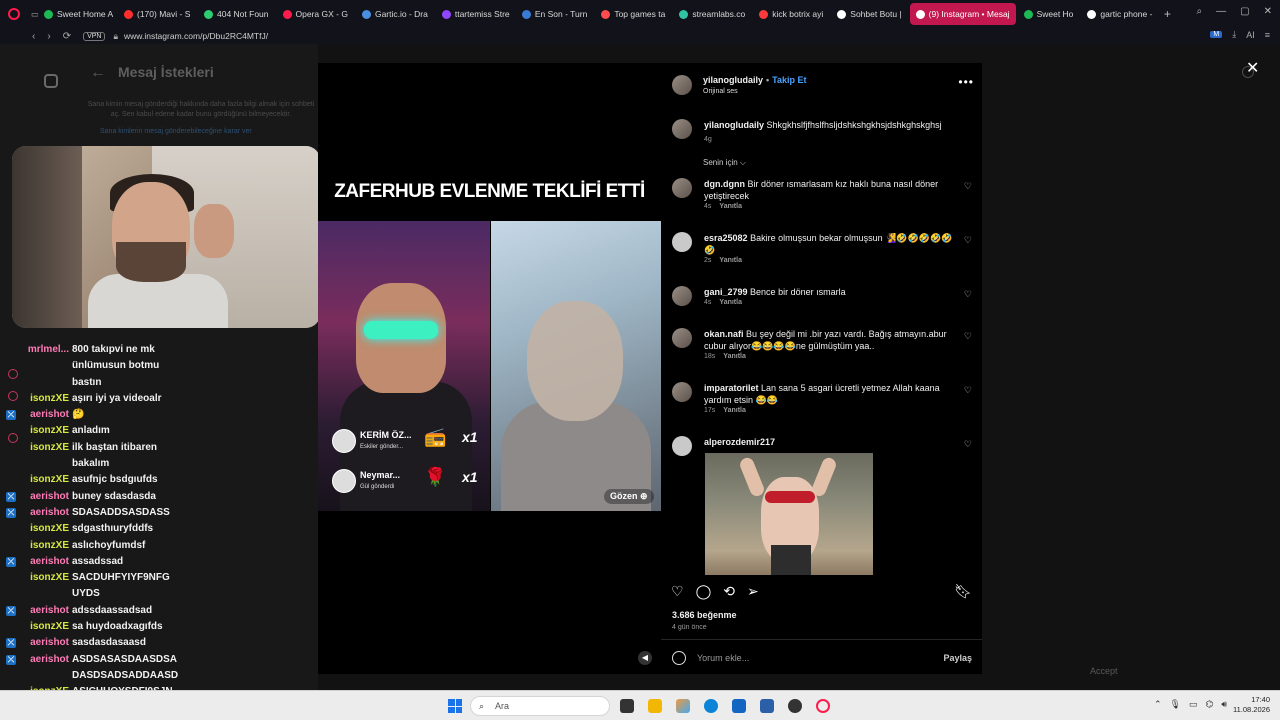 This screenshot has width=1280, height=720. Describe the element at coordinates (1210, 704) in the screenshot. I see `network-icon: ⌬` at that location.